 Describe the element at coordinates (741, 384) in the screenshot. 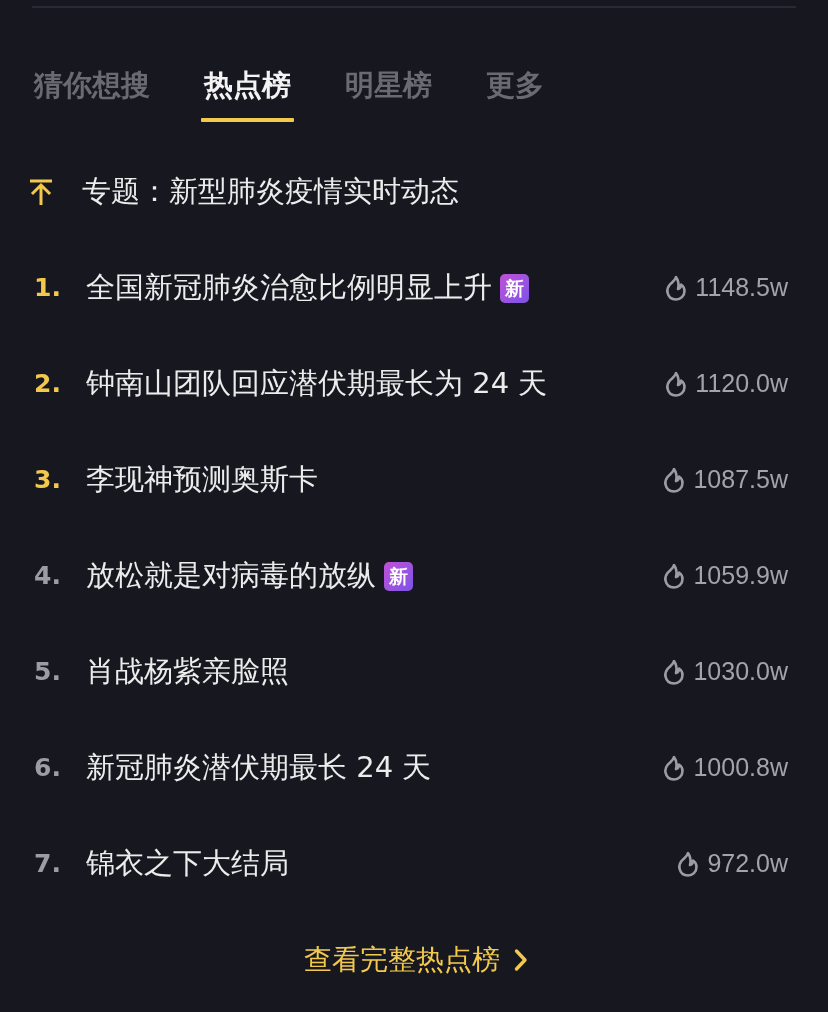

I see `heat-count: 1120.0w` at that location.